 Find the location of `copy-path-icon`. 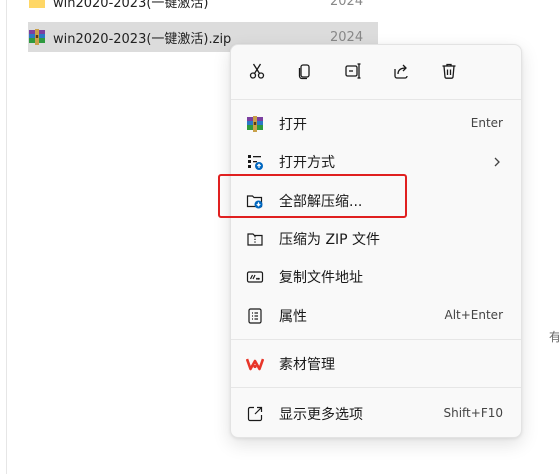

copy-path-icon is located at coordinates (255, 277).